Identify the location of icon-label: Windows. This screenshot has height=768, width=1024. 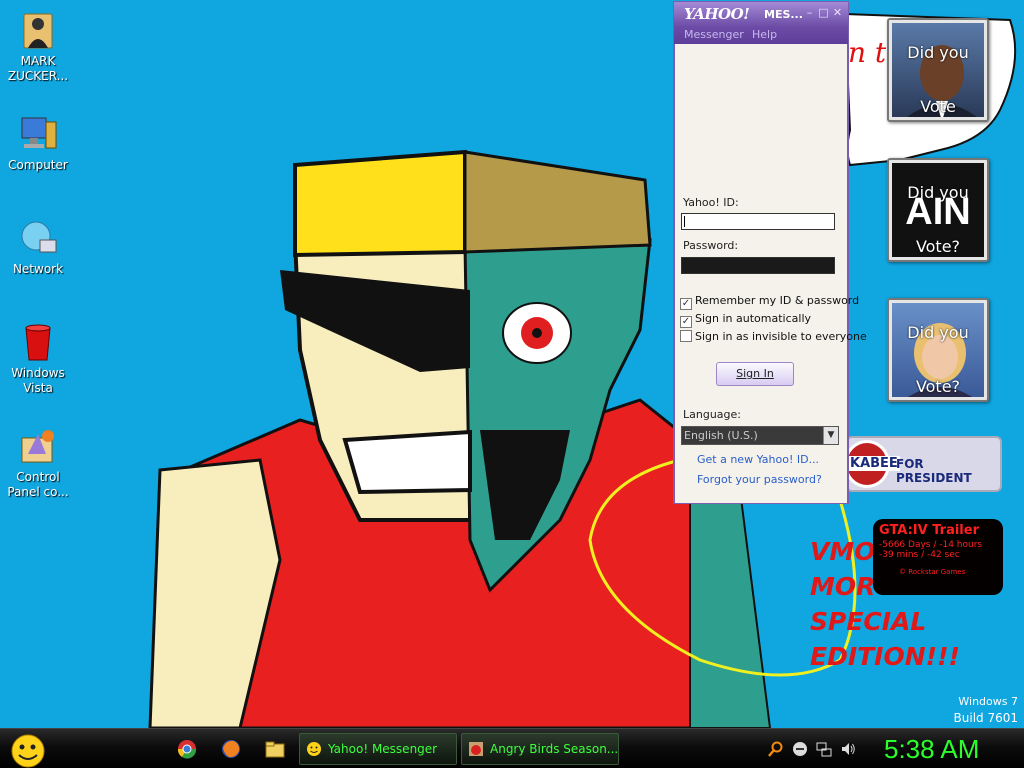
(38, 373).